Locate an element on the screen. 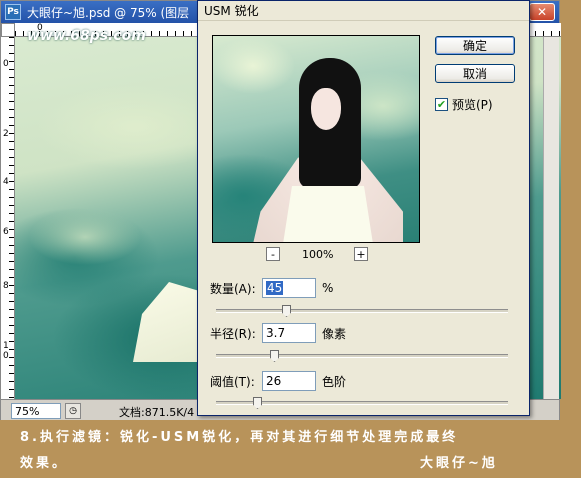 This screenshot has width=581, height=478. threshold-row: 阈值(T): 26 色阶 is located at coordinates (278, 381).